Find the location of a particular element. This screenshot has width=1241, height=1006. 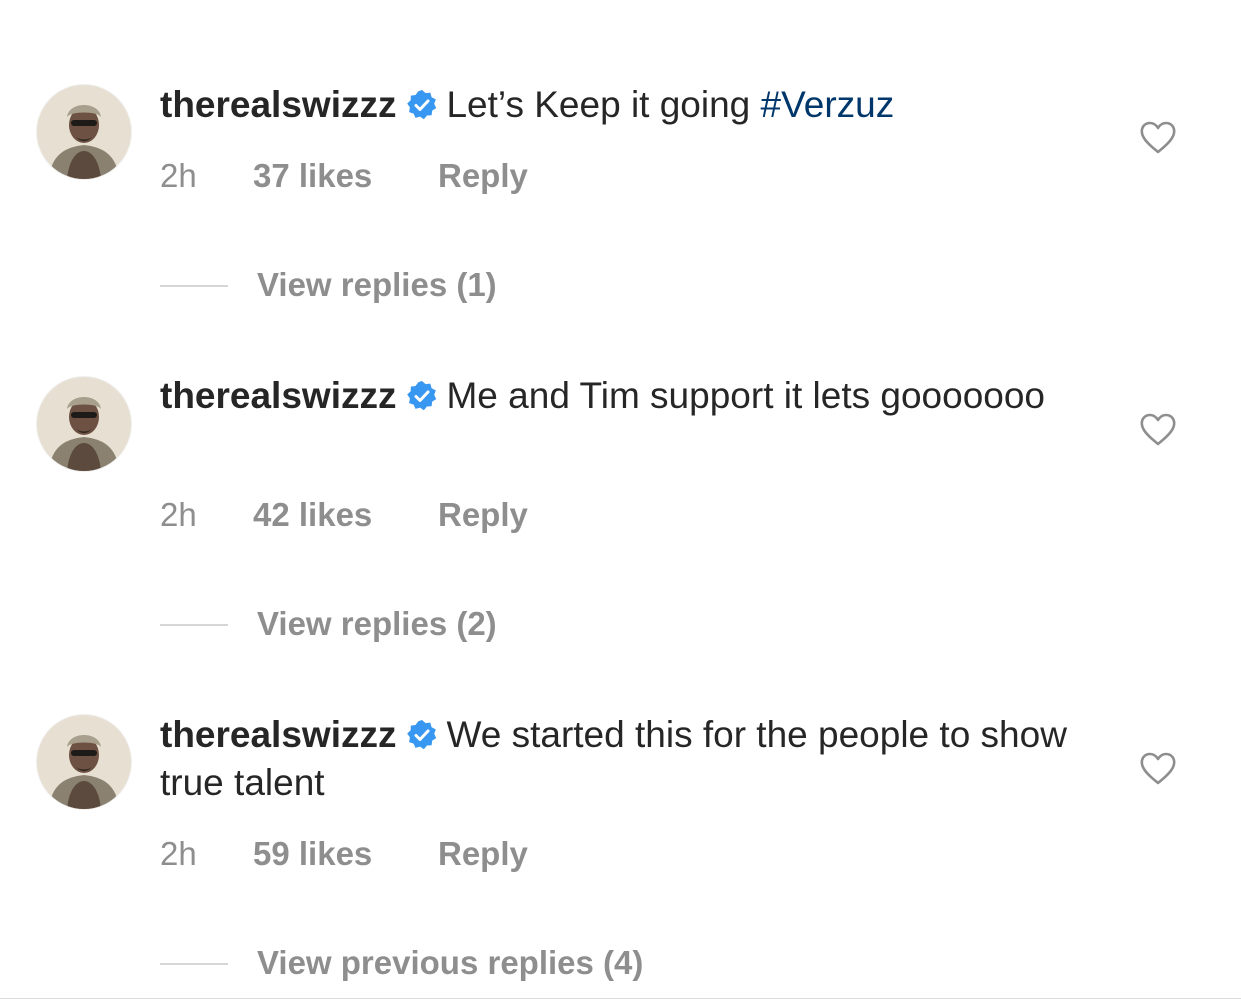

comment-text: therealswizzz Let’s Keep it going #Verzuz is located at coordinates (620, 105).